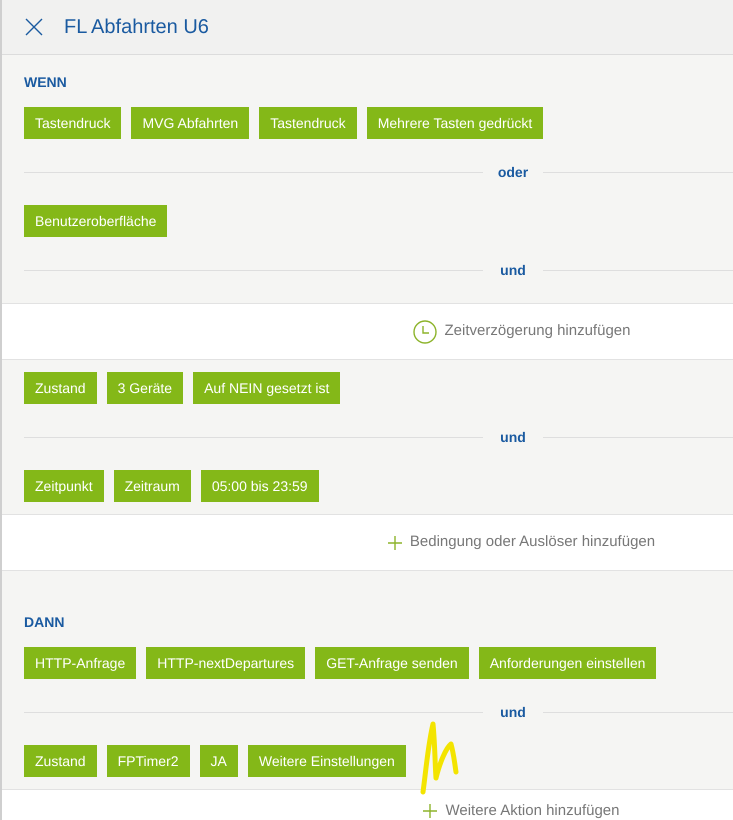 This screenshot has height=820, width=733. I want to click on condition-chip: JA, so click(219, 761).